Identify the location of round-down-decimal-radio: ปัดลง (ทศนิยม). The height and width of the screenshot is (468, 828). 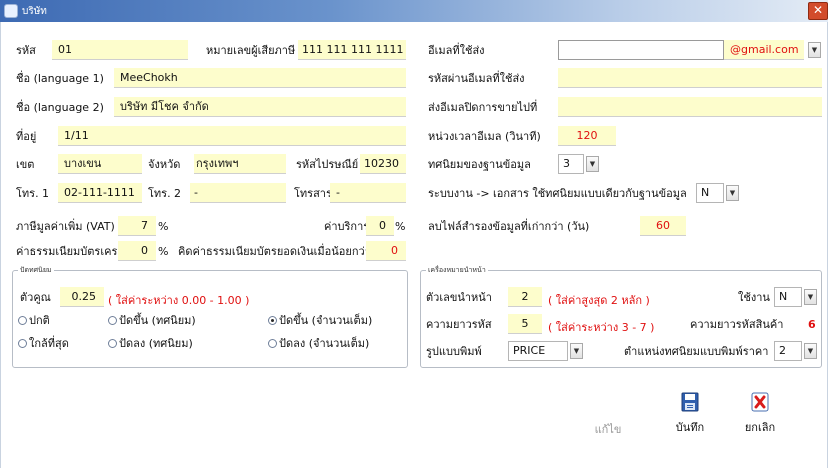
(150, 344).